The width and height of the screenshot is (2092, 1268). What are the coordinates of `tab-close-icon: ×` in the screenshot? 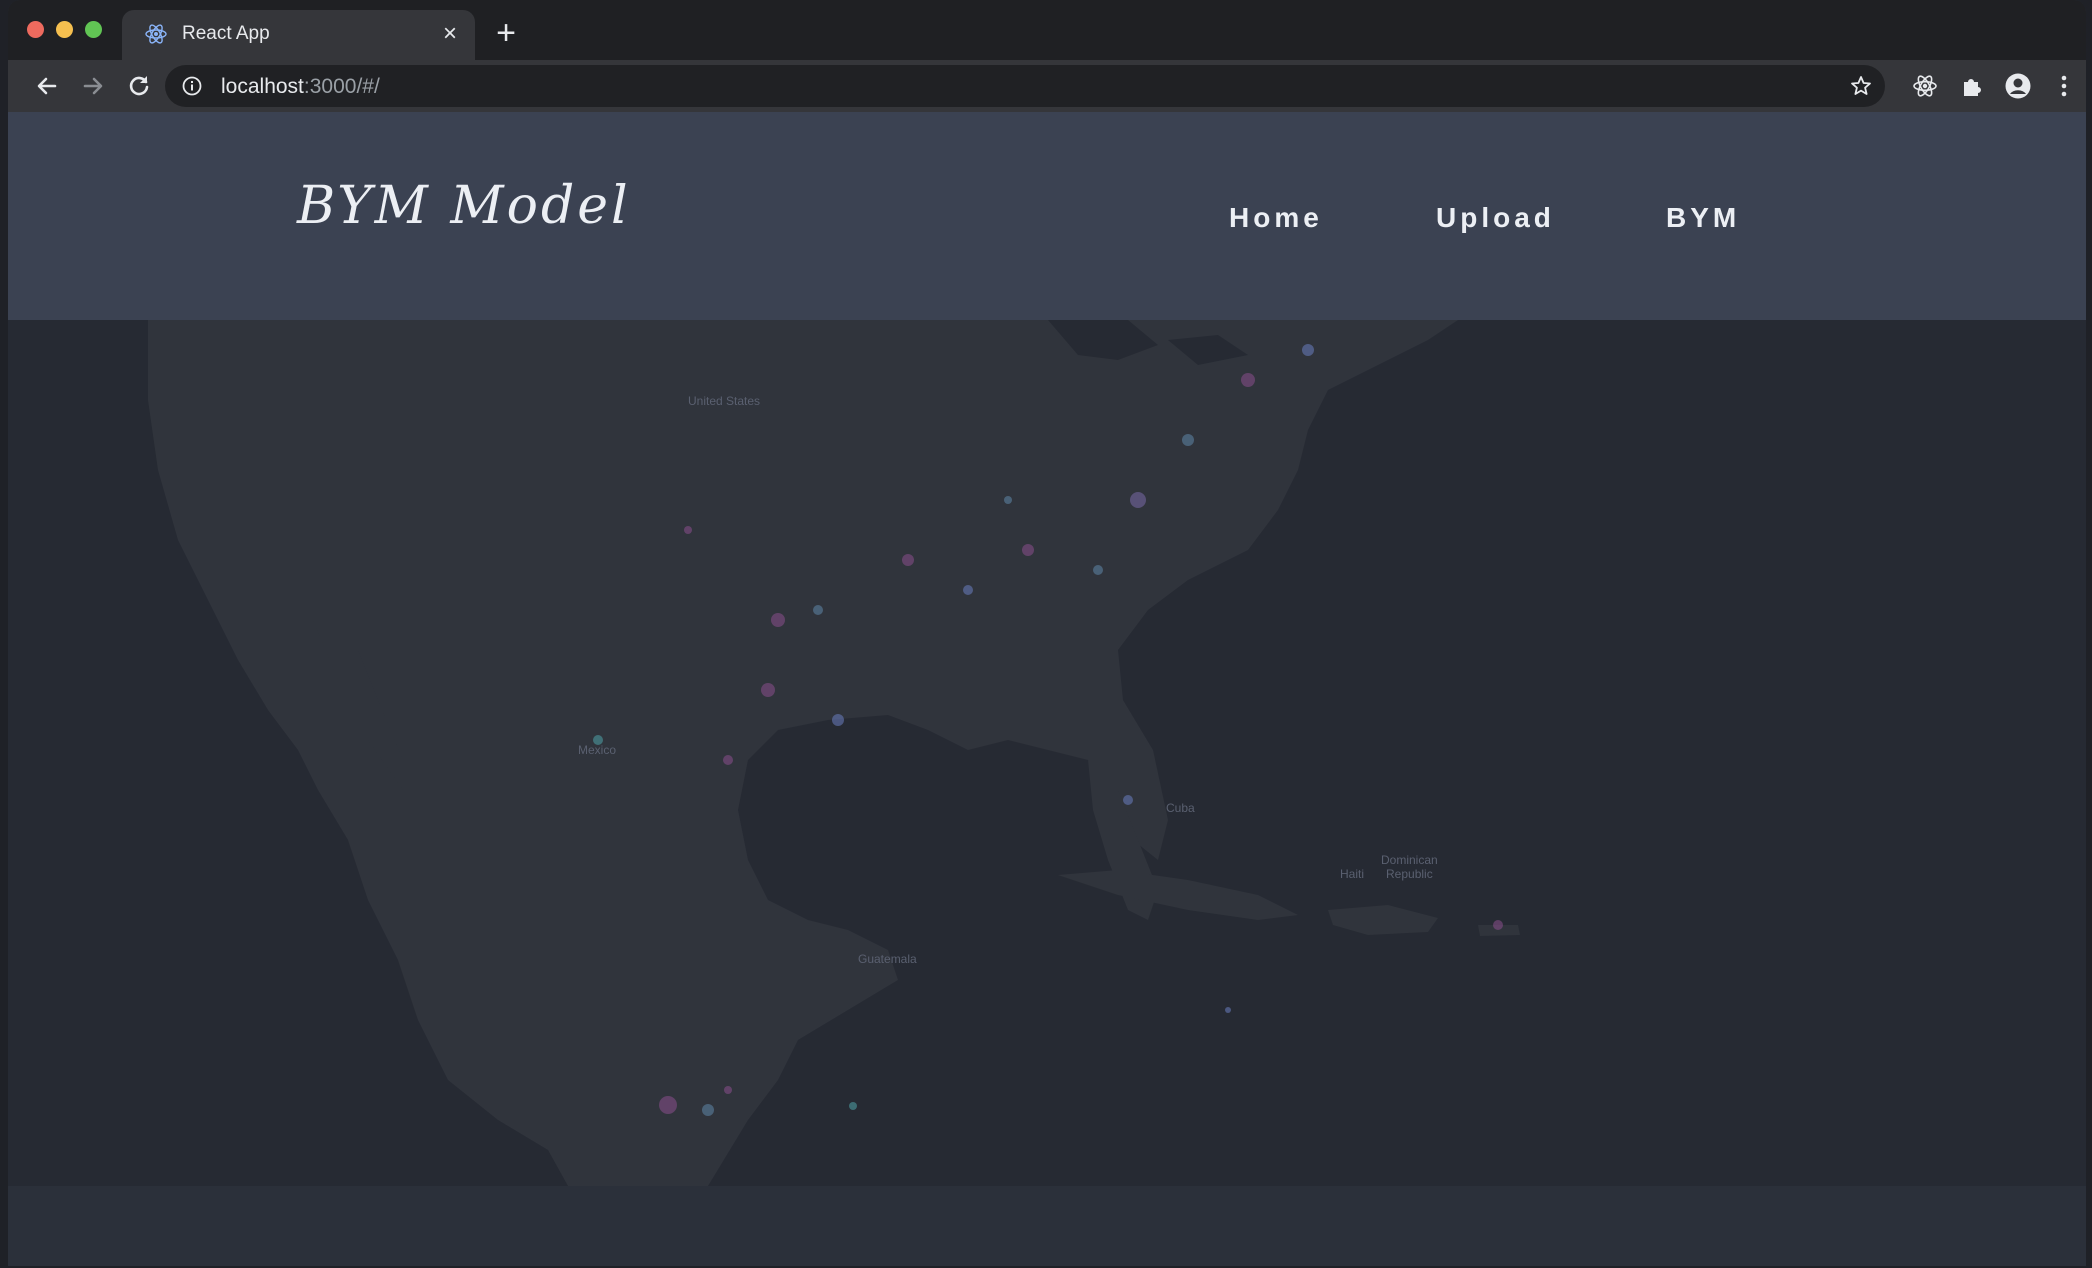 It's located at (450, 34).